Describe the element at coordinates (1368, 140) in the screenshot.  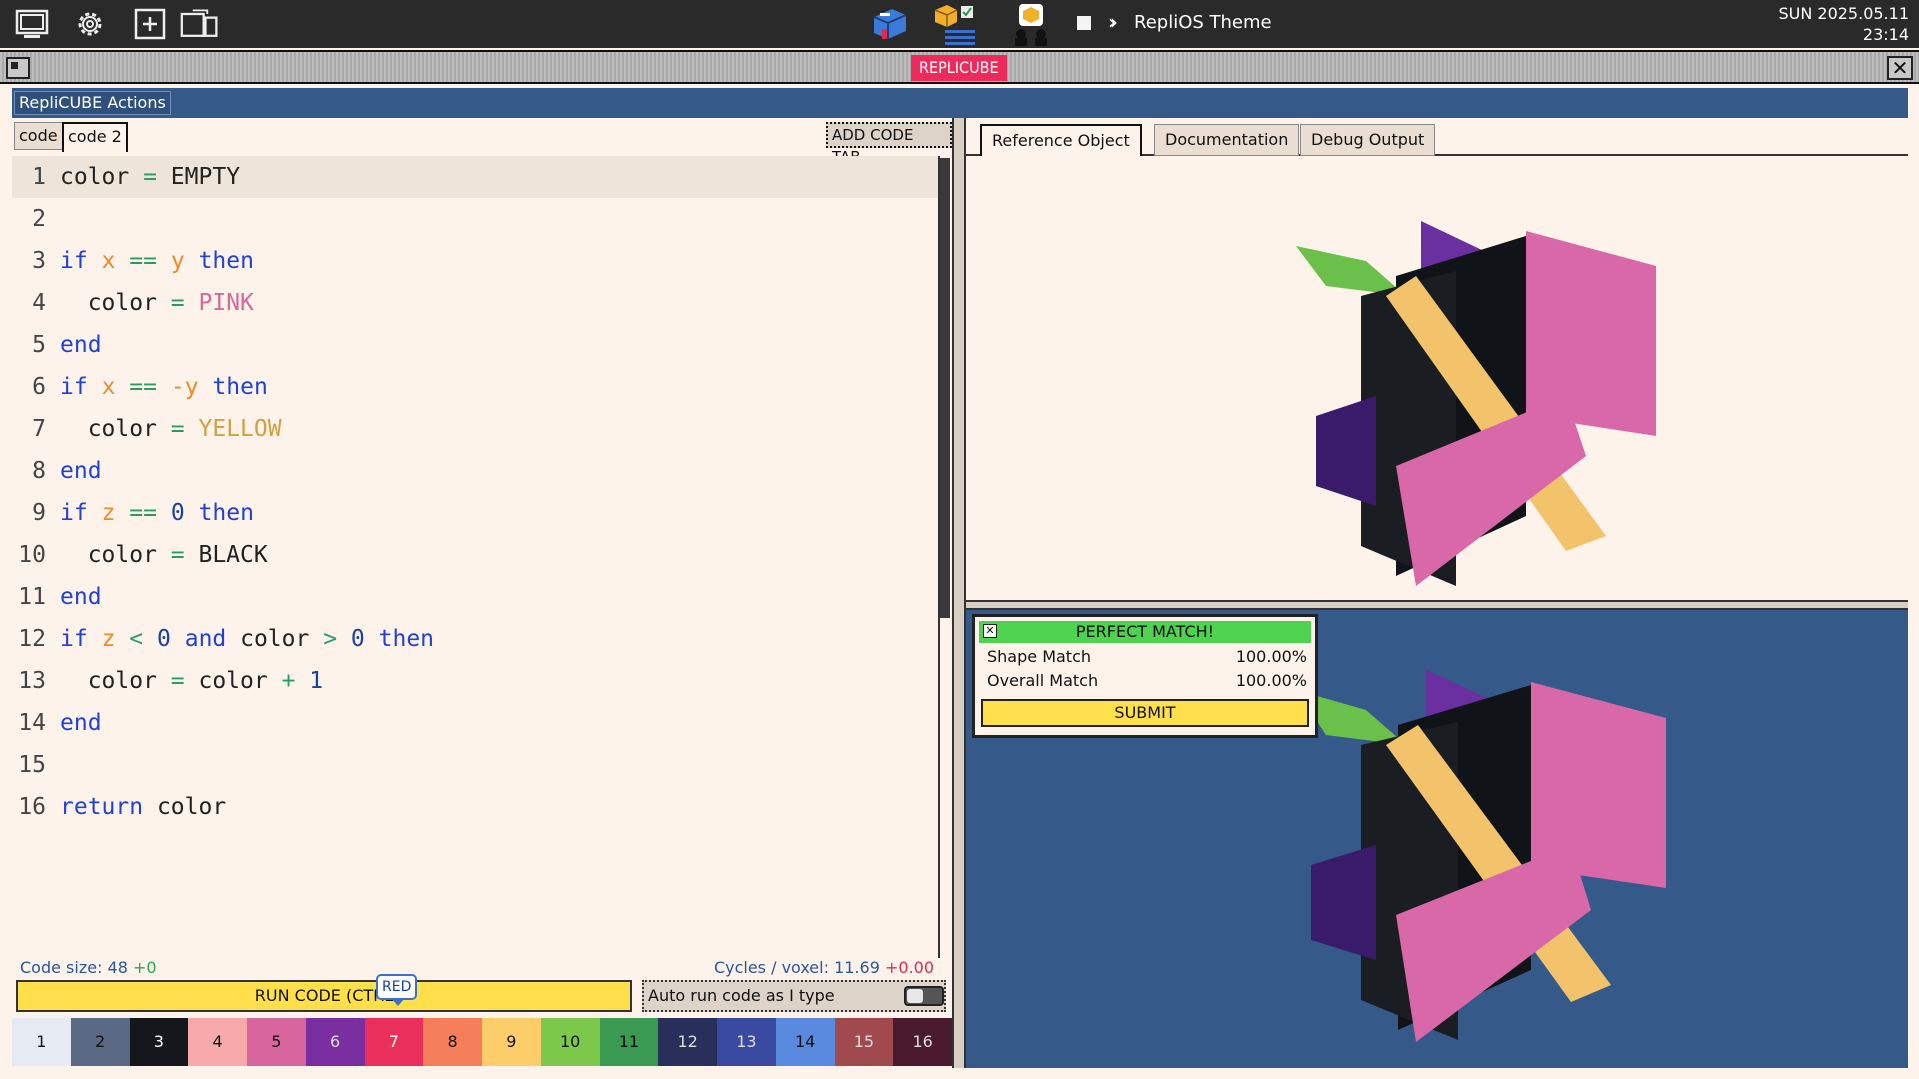
I see `tab-debug-output: Debug Output` at that location.